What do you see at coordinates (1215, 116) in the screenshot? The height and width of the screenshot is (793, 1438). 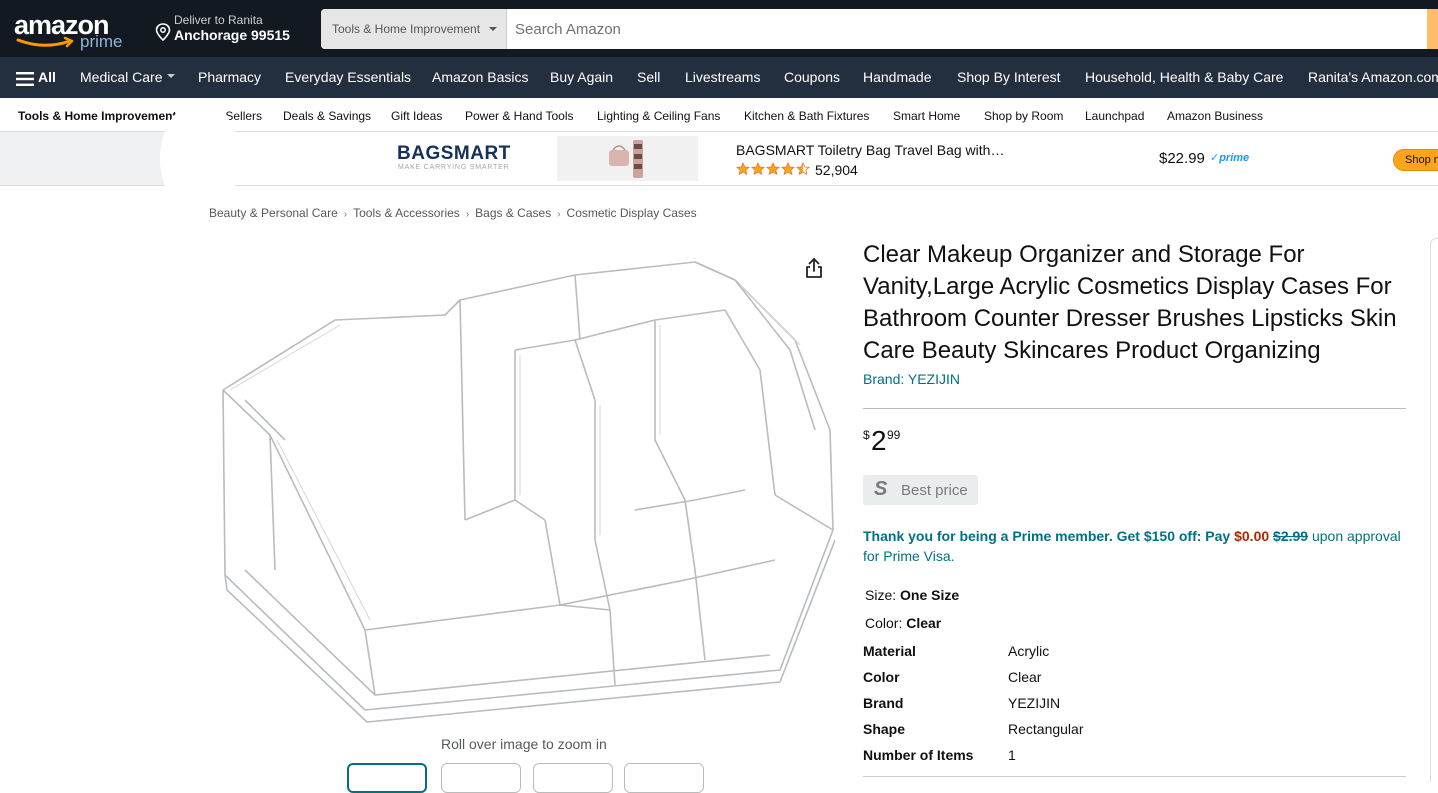 I see `subnav-amazon-business: Amazon Business` at bounding box center [1215, 116].